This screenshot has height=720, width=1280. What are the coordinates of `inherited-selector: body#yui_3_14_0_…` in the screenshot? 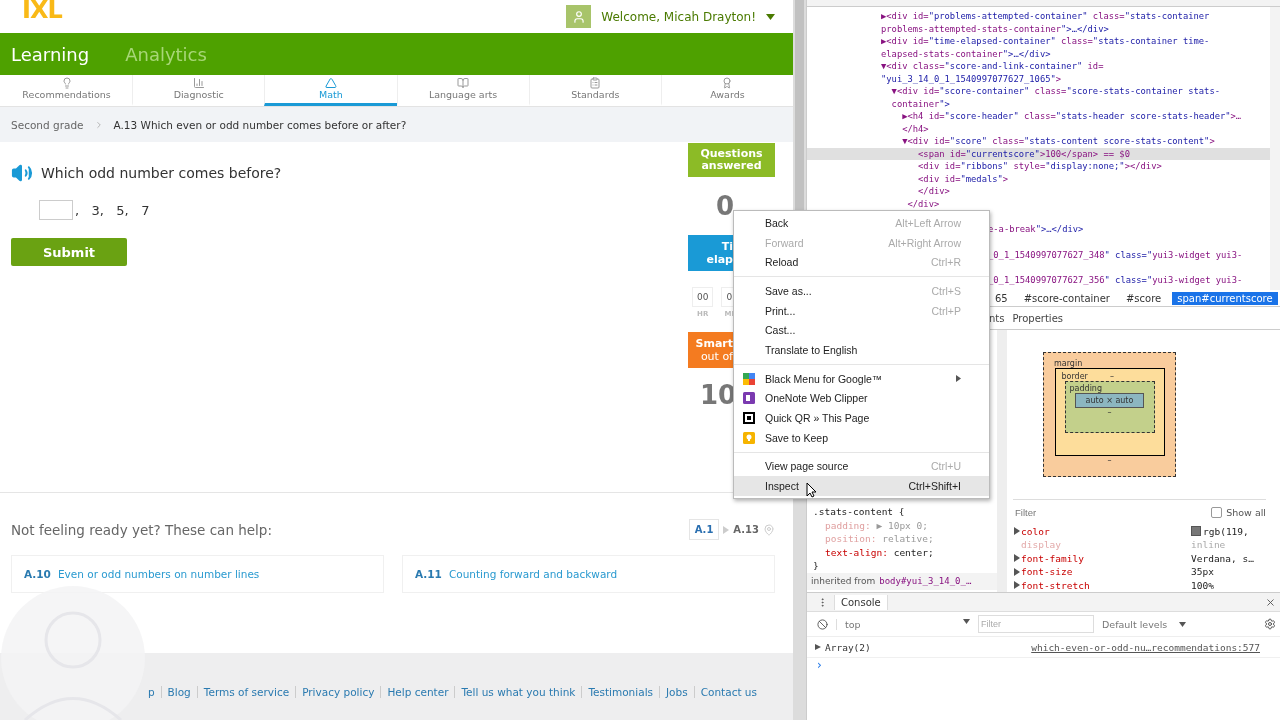 It's located at (925, 581).